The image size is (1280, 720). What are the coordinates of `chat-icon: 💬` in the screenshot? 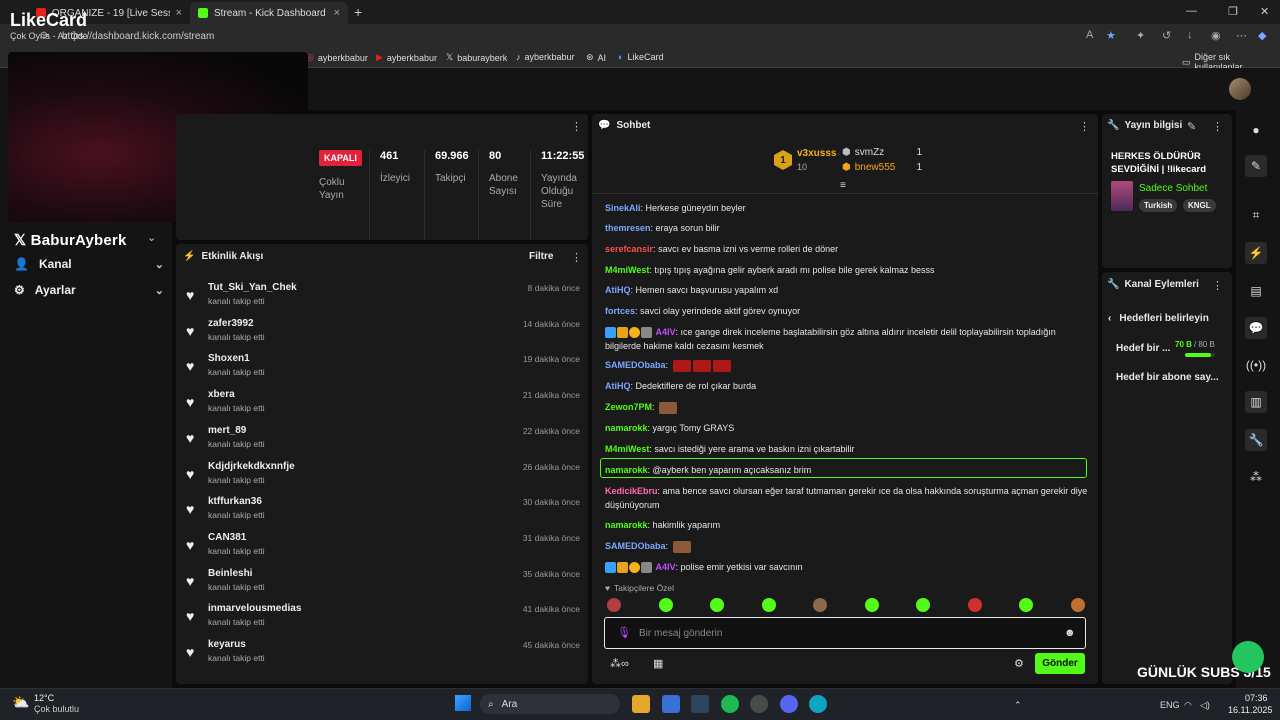 It's located at (1256, 328).